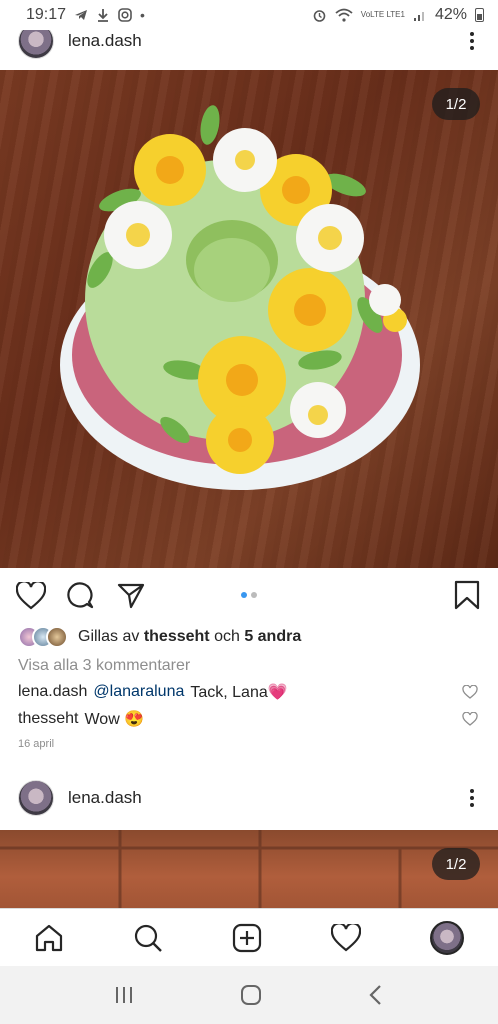 This screenshot has height=1024, width=498. I want to click on liked-by-user: thesseht, so click(177, 637).